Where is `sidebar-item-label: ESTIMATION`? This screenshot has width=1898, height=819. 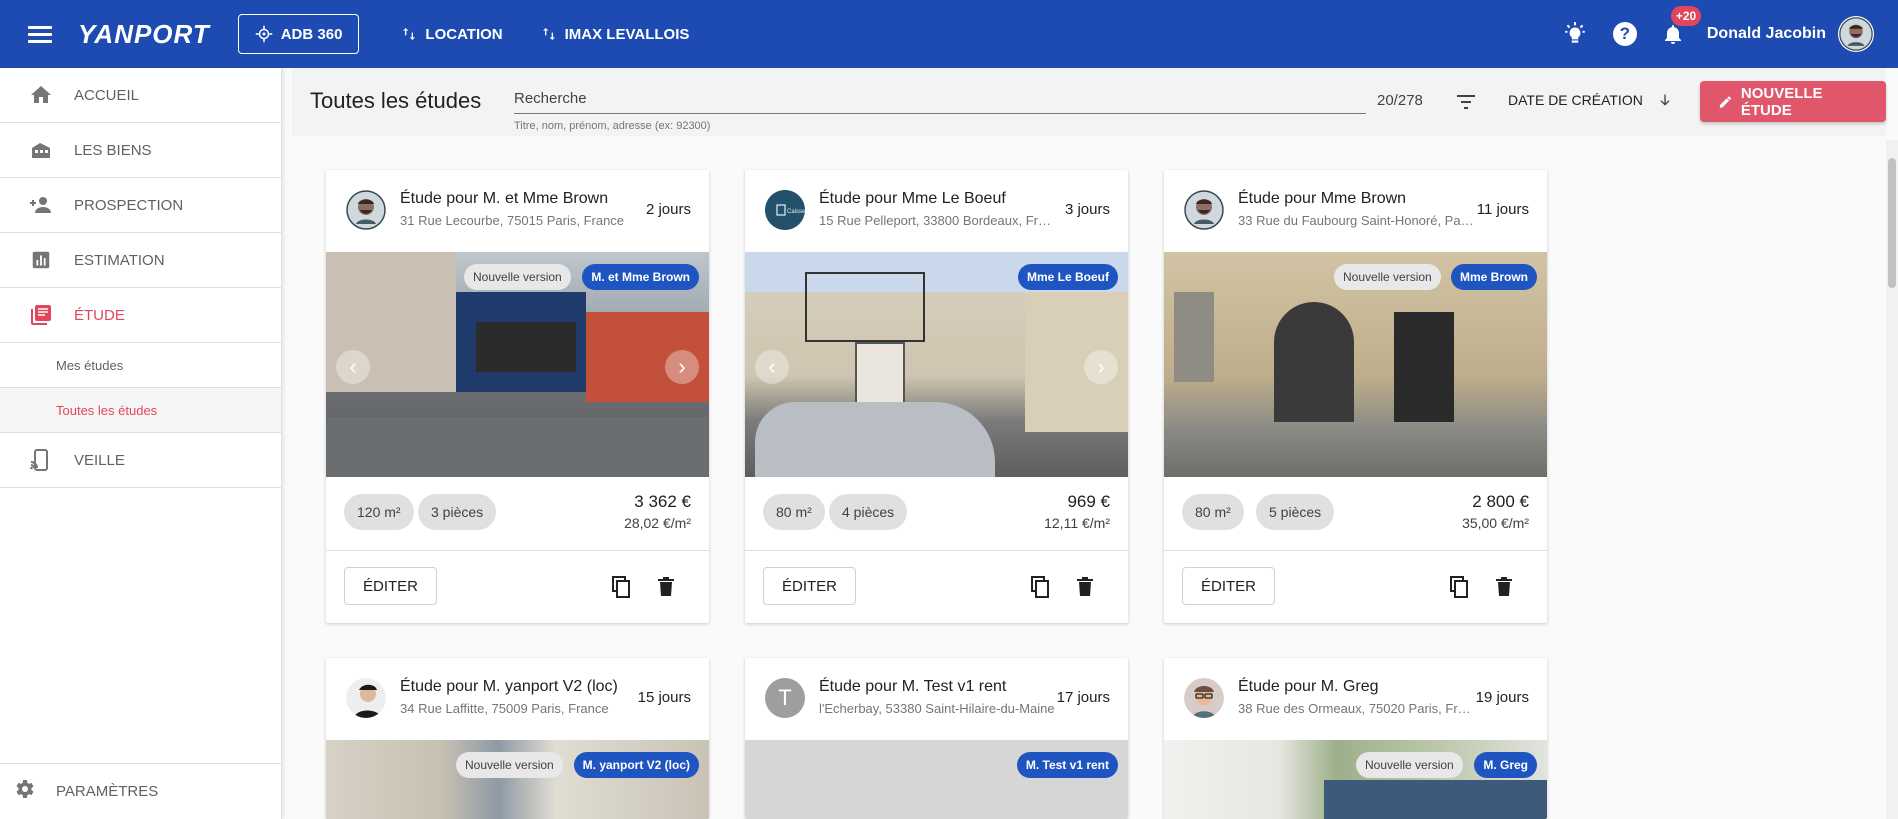
sidebar-item-label: ESTIMATION is located at coordinates (119, 260).